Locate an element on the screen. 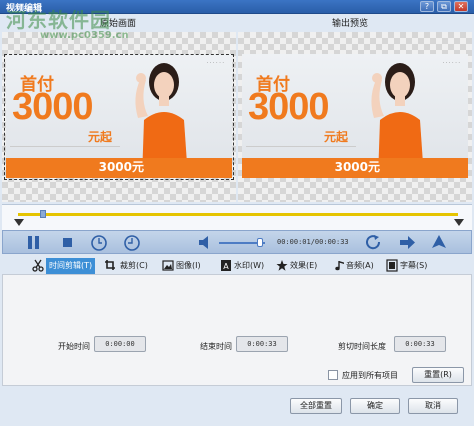  tab-audio: 音频(A) is located at coordinates (360, 266).